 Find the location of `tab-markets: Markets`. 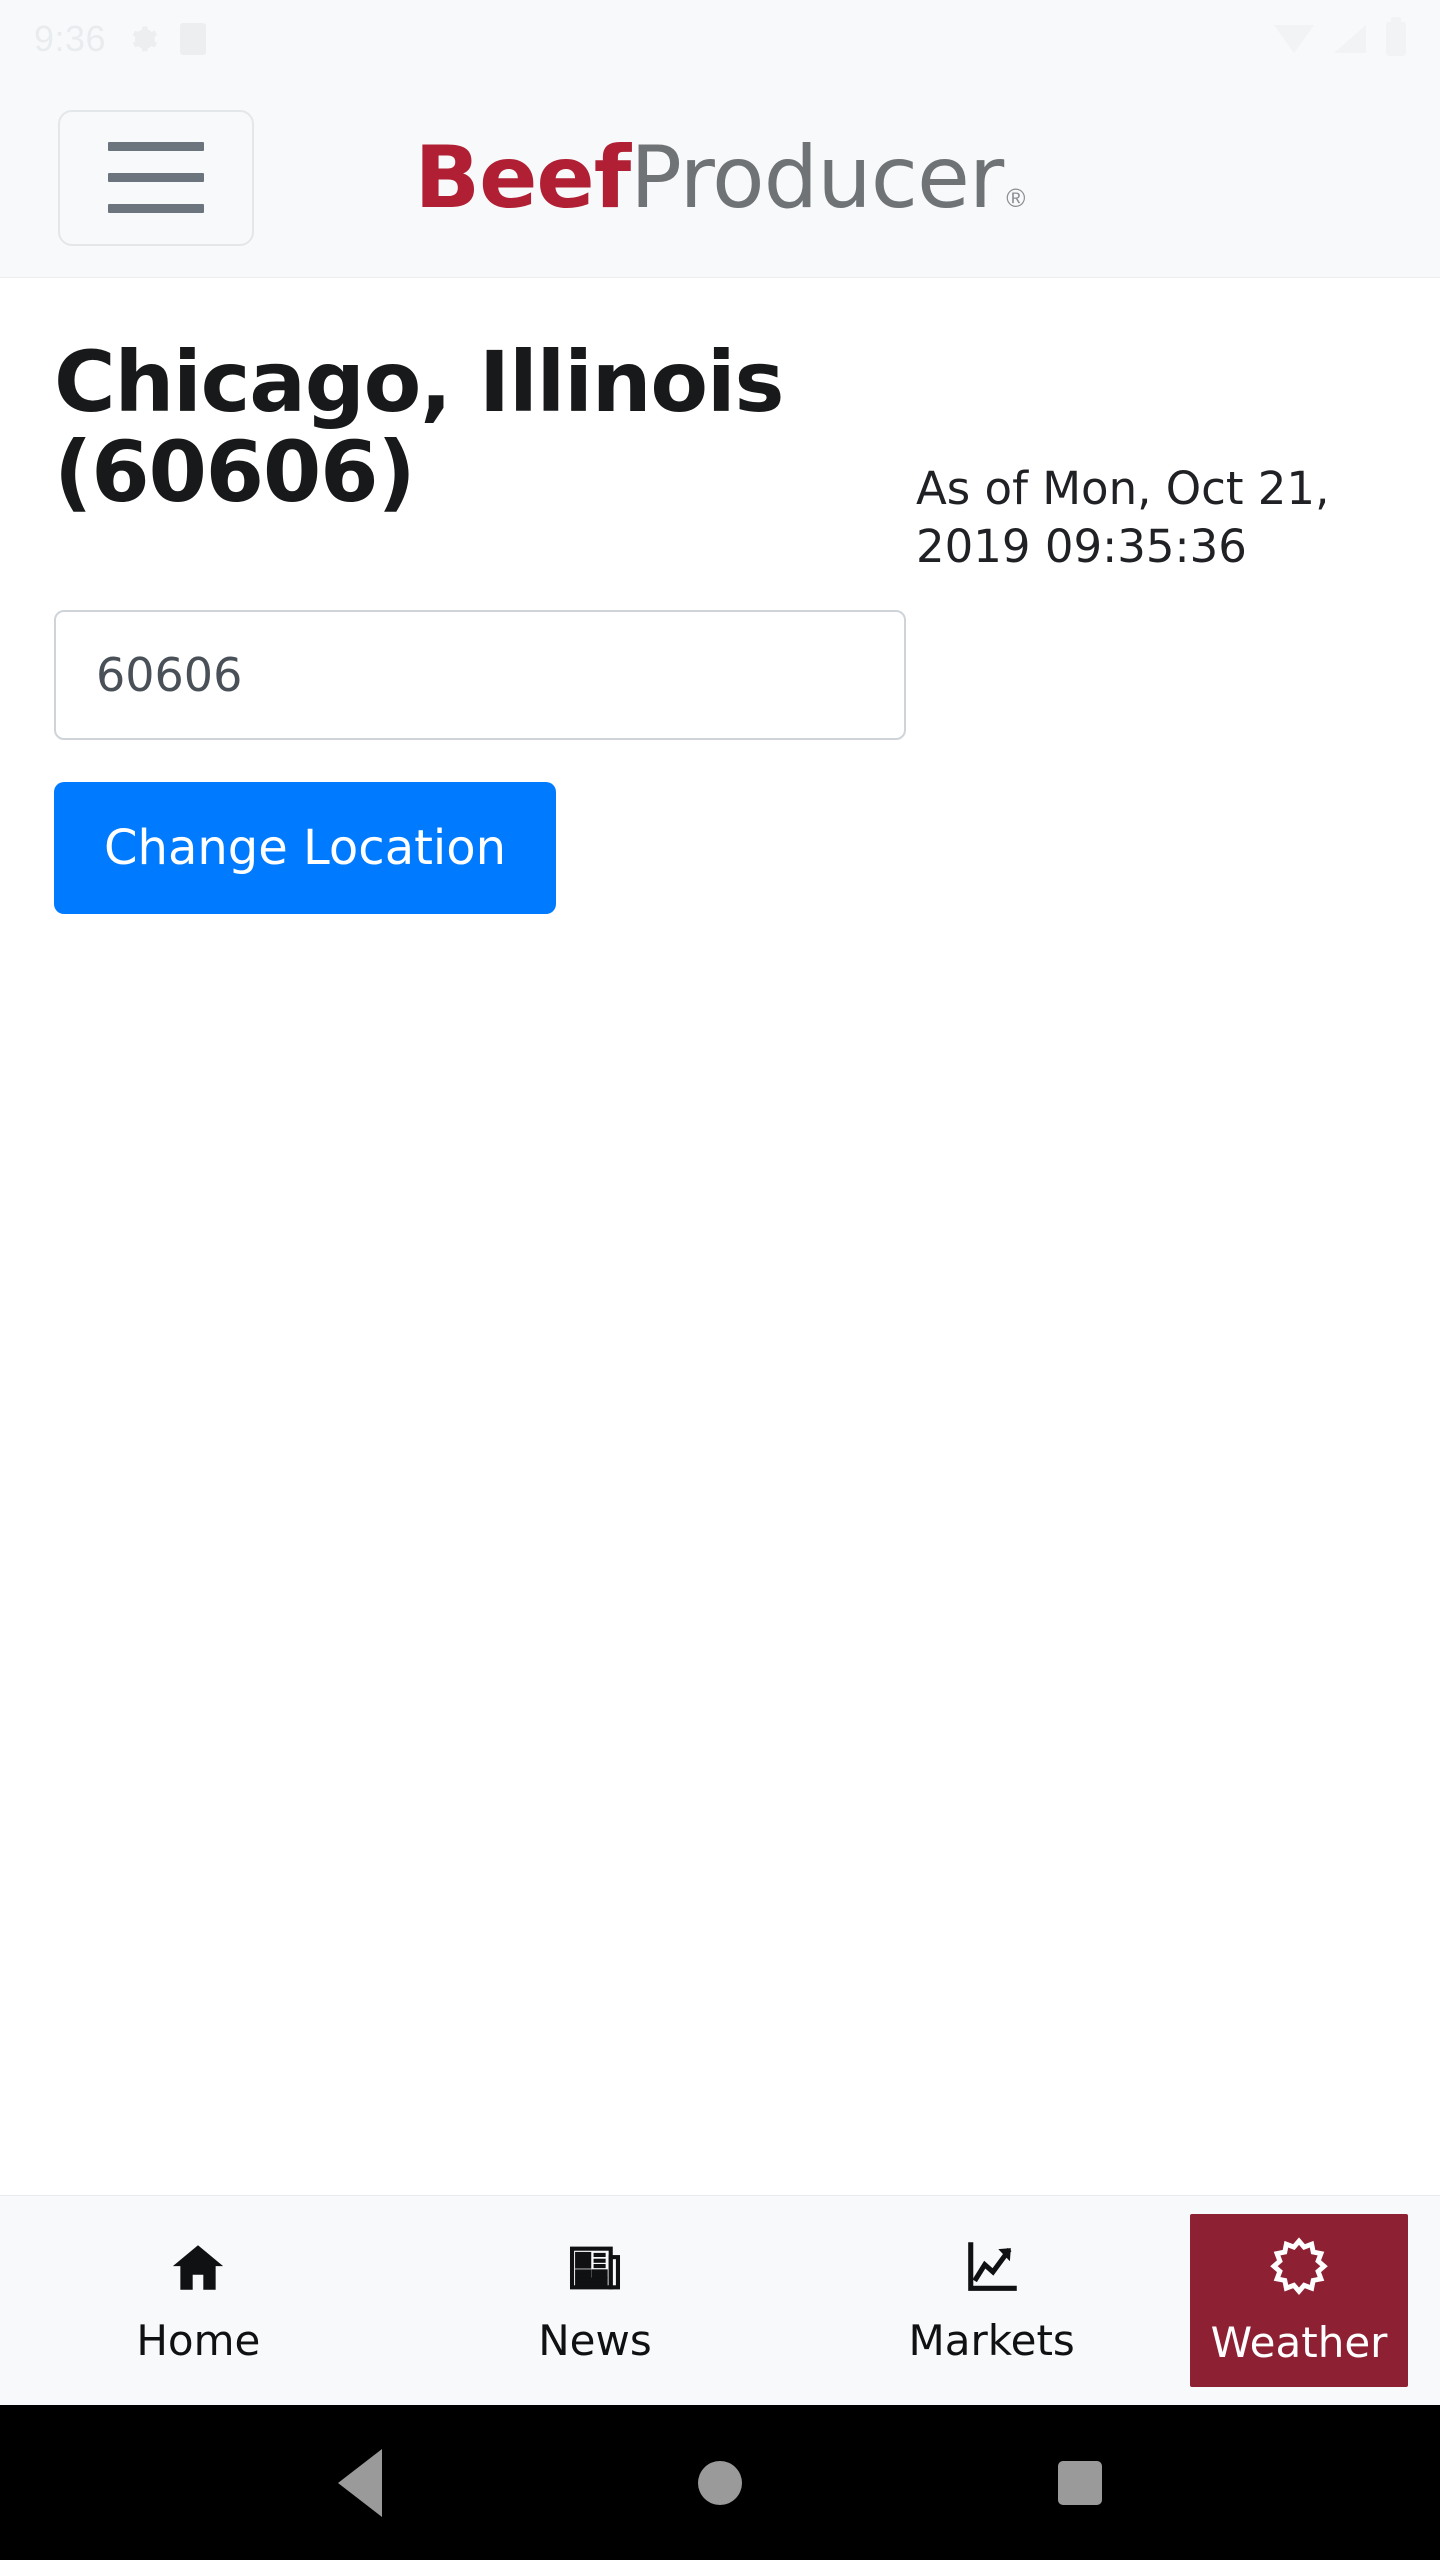

tab-markets: Markets is located at coordinates (991, 2300).